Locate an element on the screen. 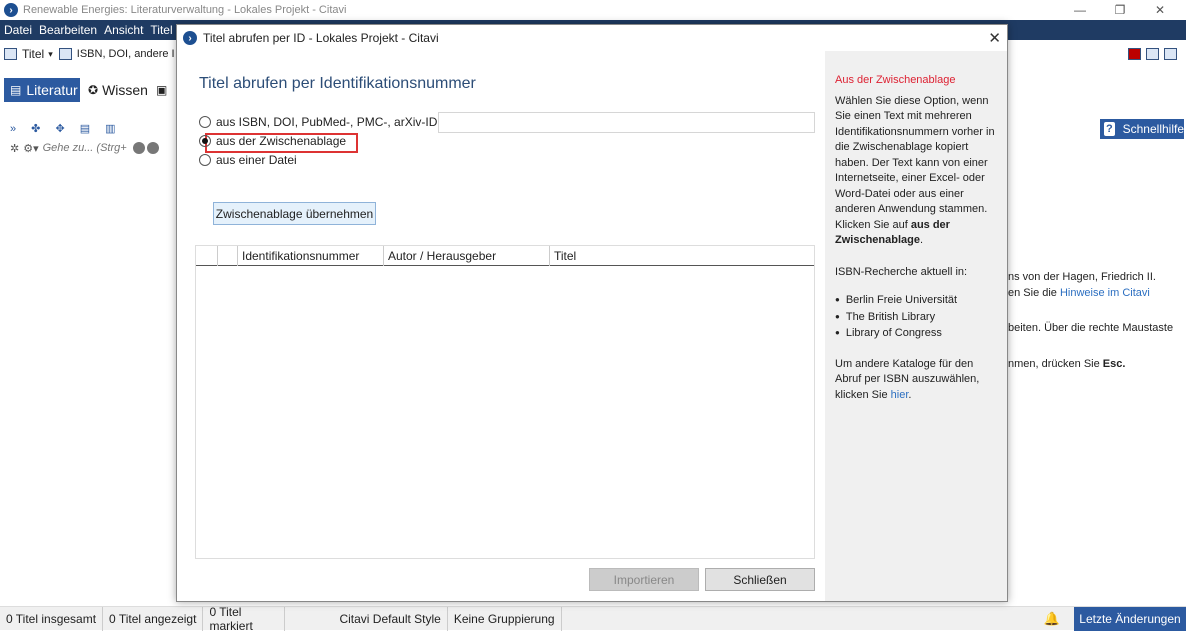 This screenshot has width=1186, height=633. forward-icon is located at coordinates (152, 148).